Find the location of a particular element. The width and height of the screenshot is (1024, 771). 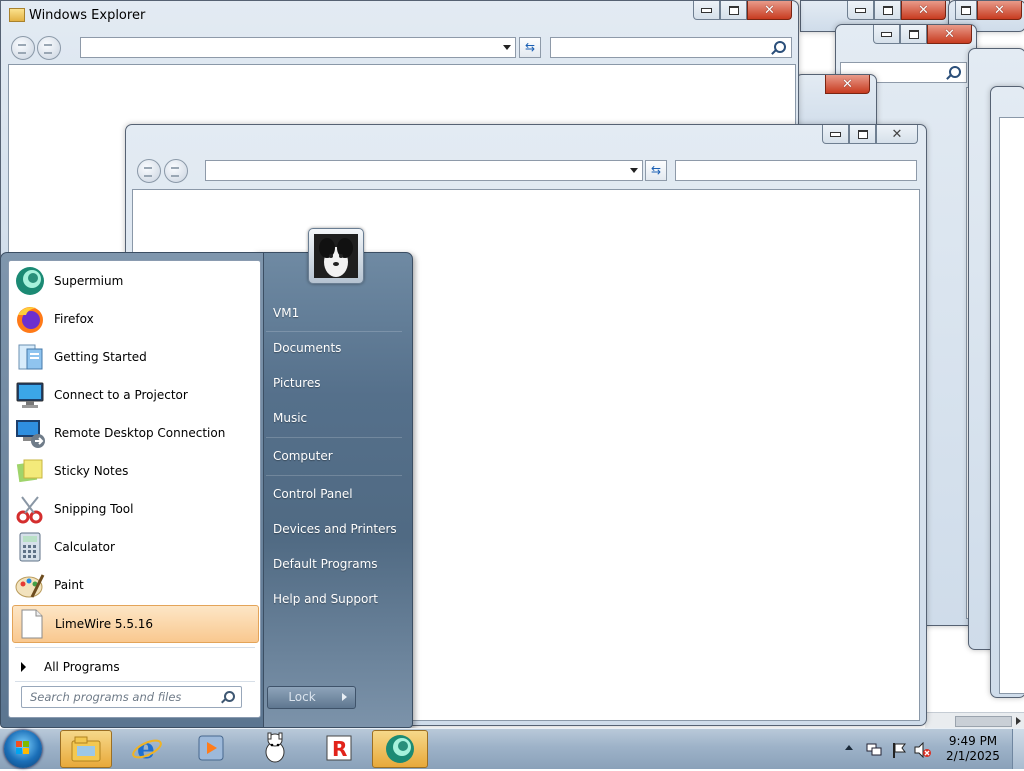

program-item-projector: Connect to a Projector is located at coordinates (134, 395).